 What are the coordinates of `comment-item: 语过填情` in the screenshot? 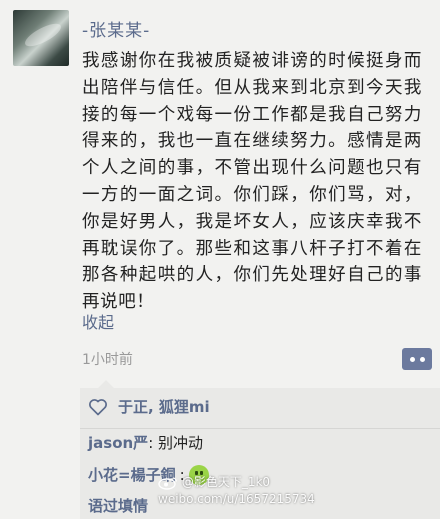 It's located at (118, 505).